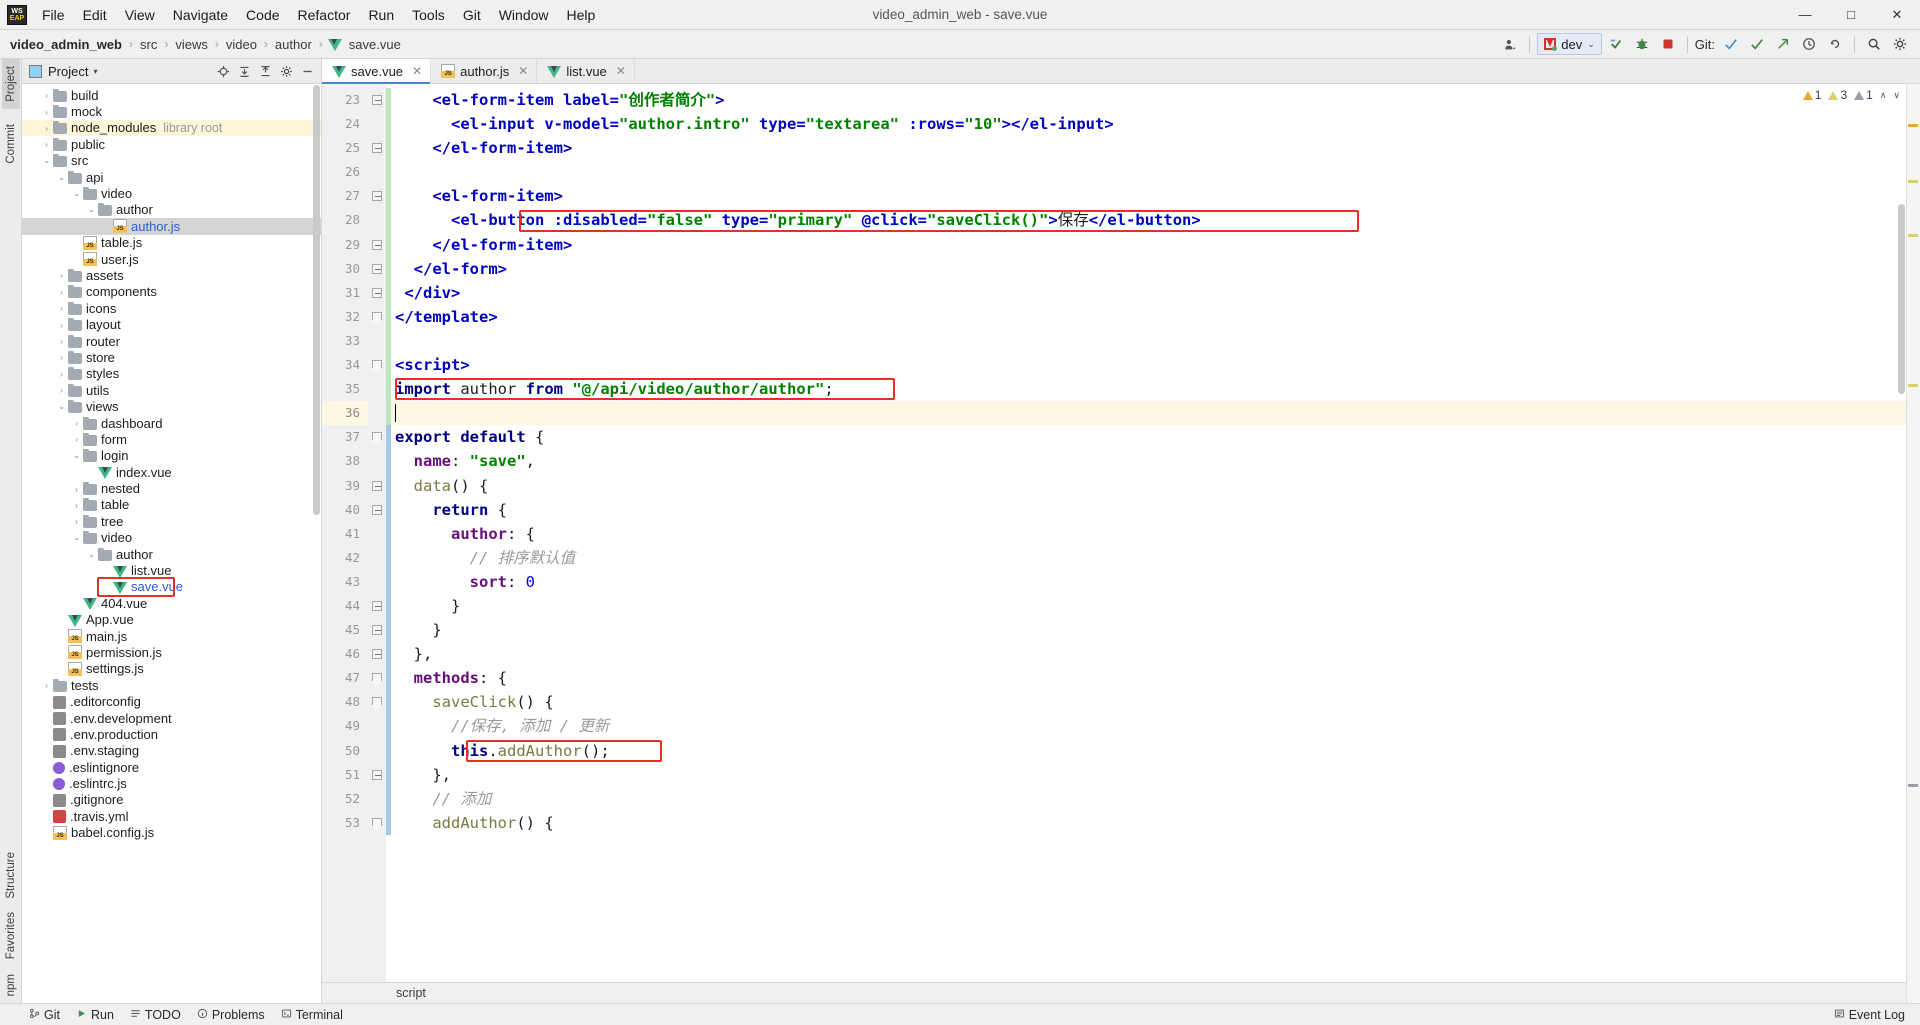  I want to click on typo-count: 1, so click(1863, 95).